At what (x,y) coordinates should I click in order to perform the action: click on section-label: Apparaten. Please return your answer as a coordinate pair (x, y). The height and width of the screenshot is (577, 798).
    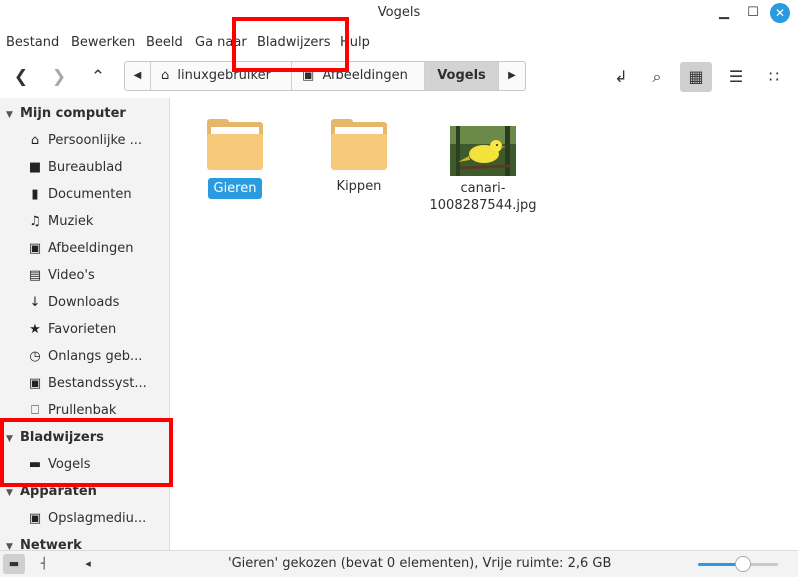
    Looking at the image, I should click on (58, 491).